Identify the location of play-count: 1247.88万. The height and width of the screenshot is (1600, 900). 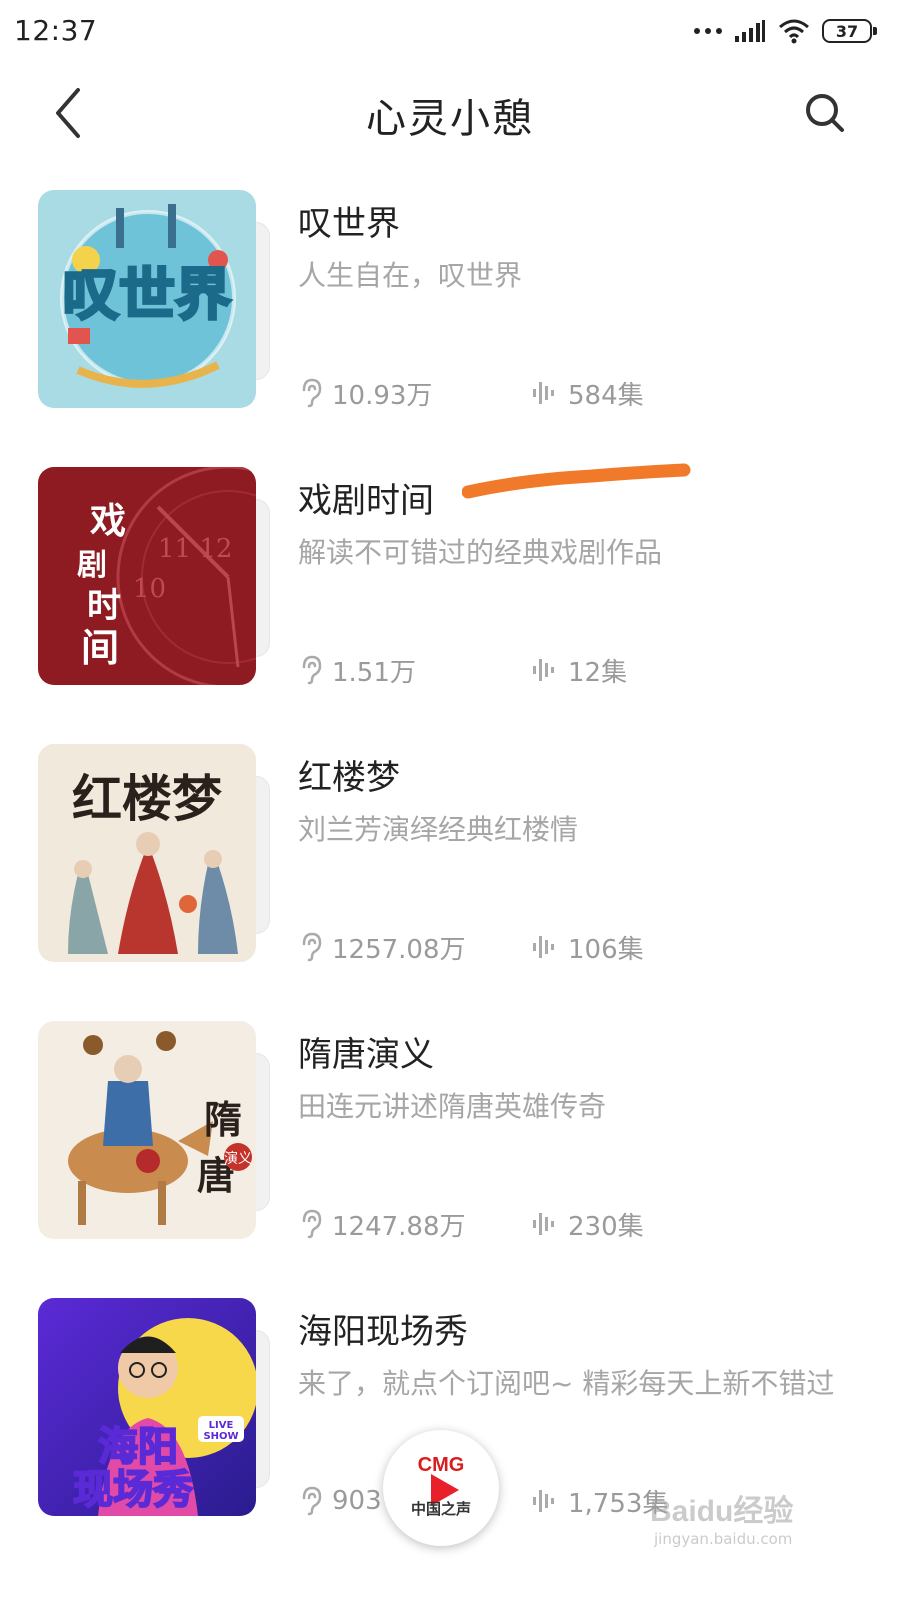
(416, 1224).